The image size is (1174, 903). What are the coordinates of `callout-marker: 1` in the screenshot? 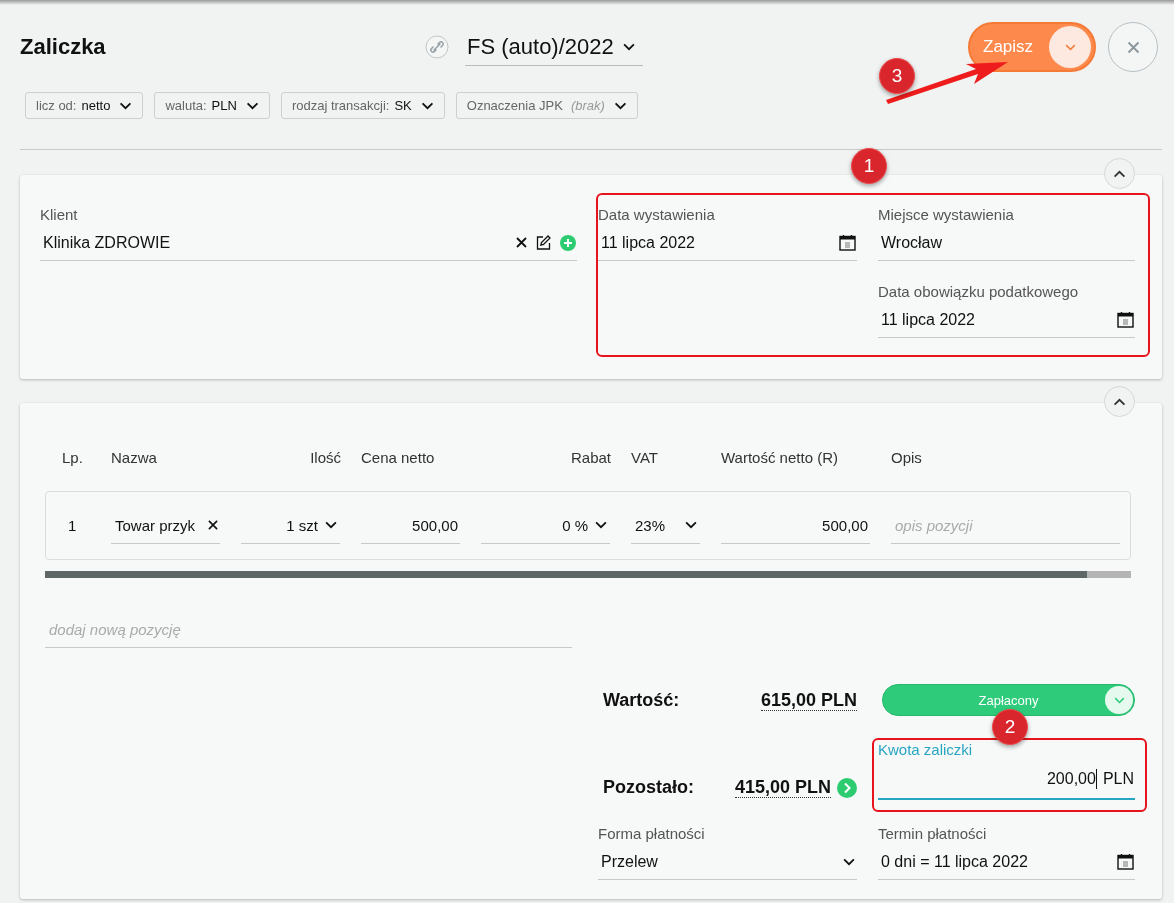 It's located at (869, 166).